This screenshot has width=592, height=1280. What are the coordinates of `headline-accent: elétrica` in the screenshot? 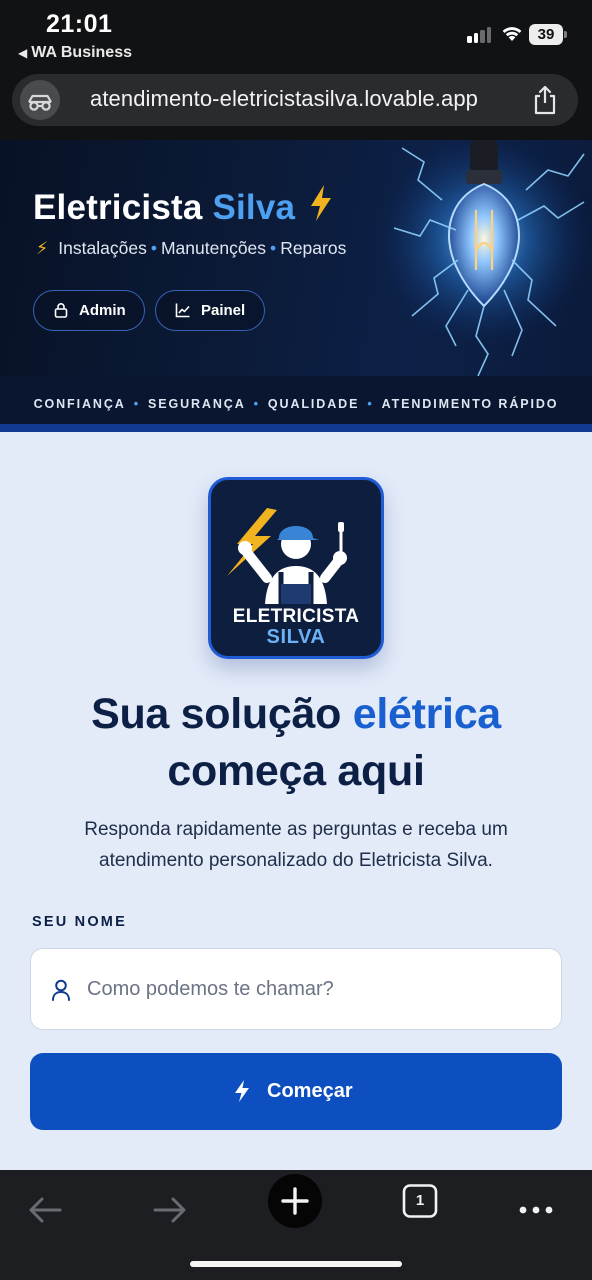 It's located at (427, 714).